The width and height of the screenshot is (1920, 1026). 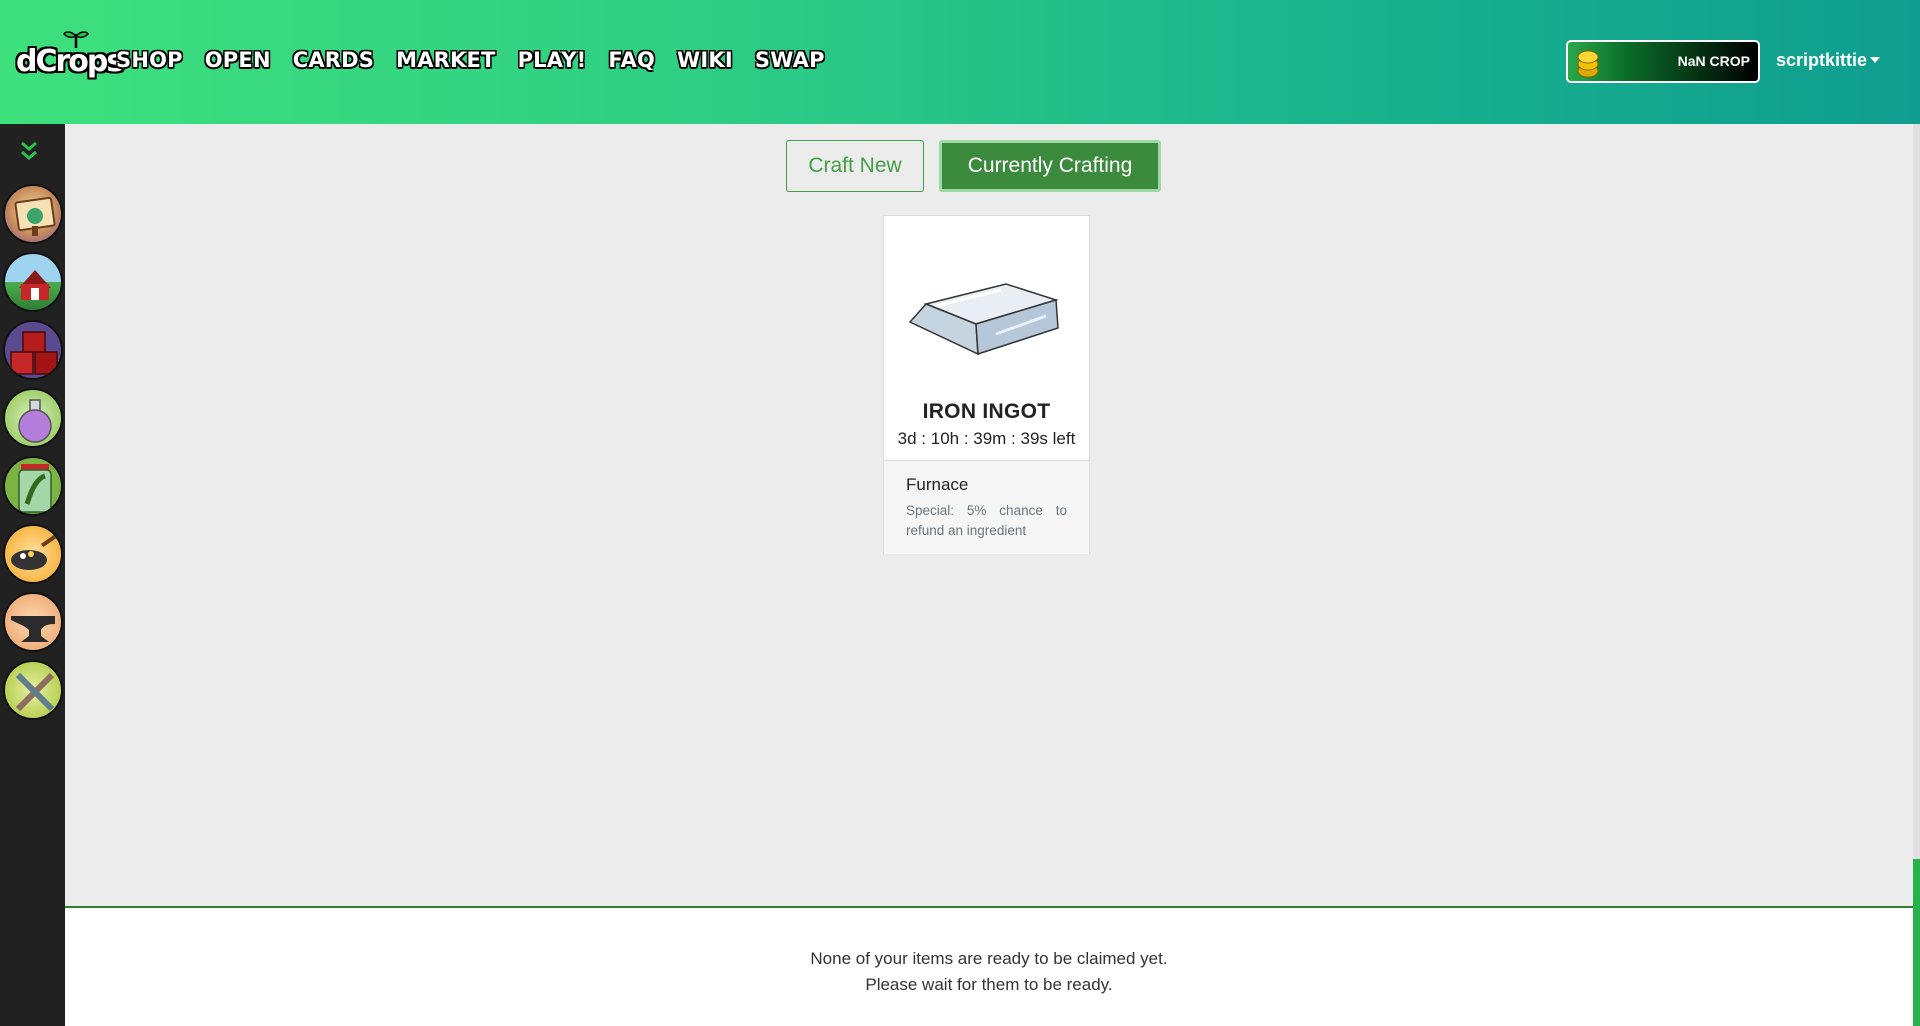 What do you see at coordinates (333, 60) in the screenshot?
I see `nav-cards: CARDS` at bounding box center [333, 60].